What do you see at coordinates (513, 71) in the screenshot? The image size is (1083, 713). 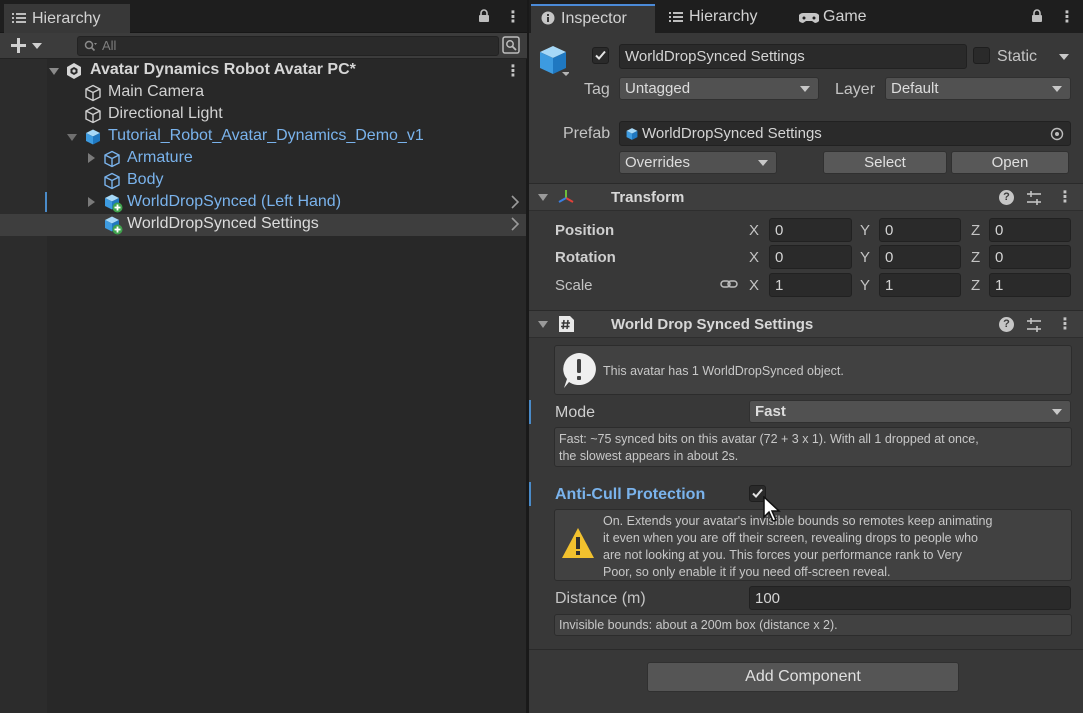 I see `scene-kebab-icon: ⋮` at bounding box center [513, 71].